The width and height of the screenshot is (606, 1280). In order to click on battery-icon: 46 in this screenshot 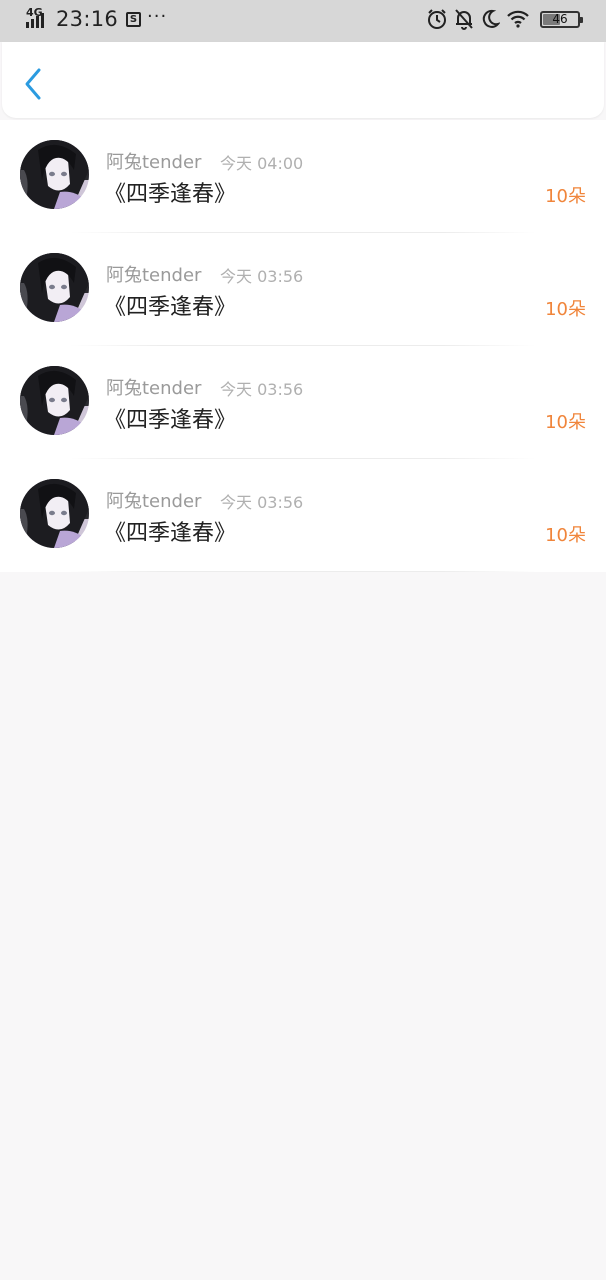, I will do `click(561, 19)`.